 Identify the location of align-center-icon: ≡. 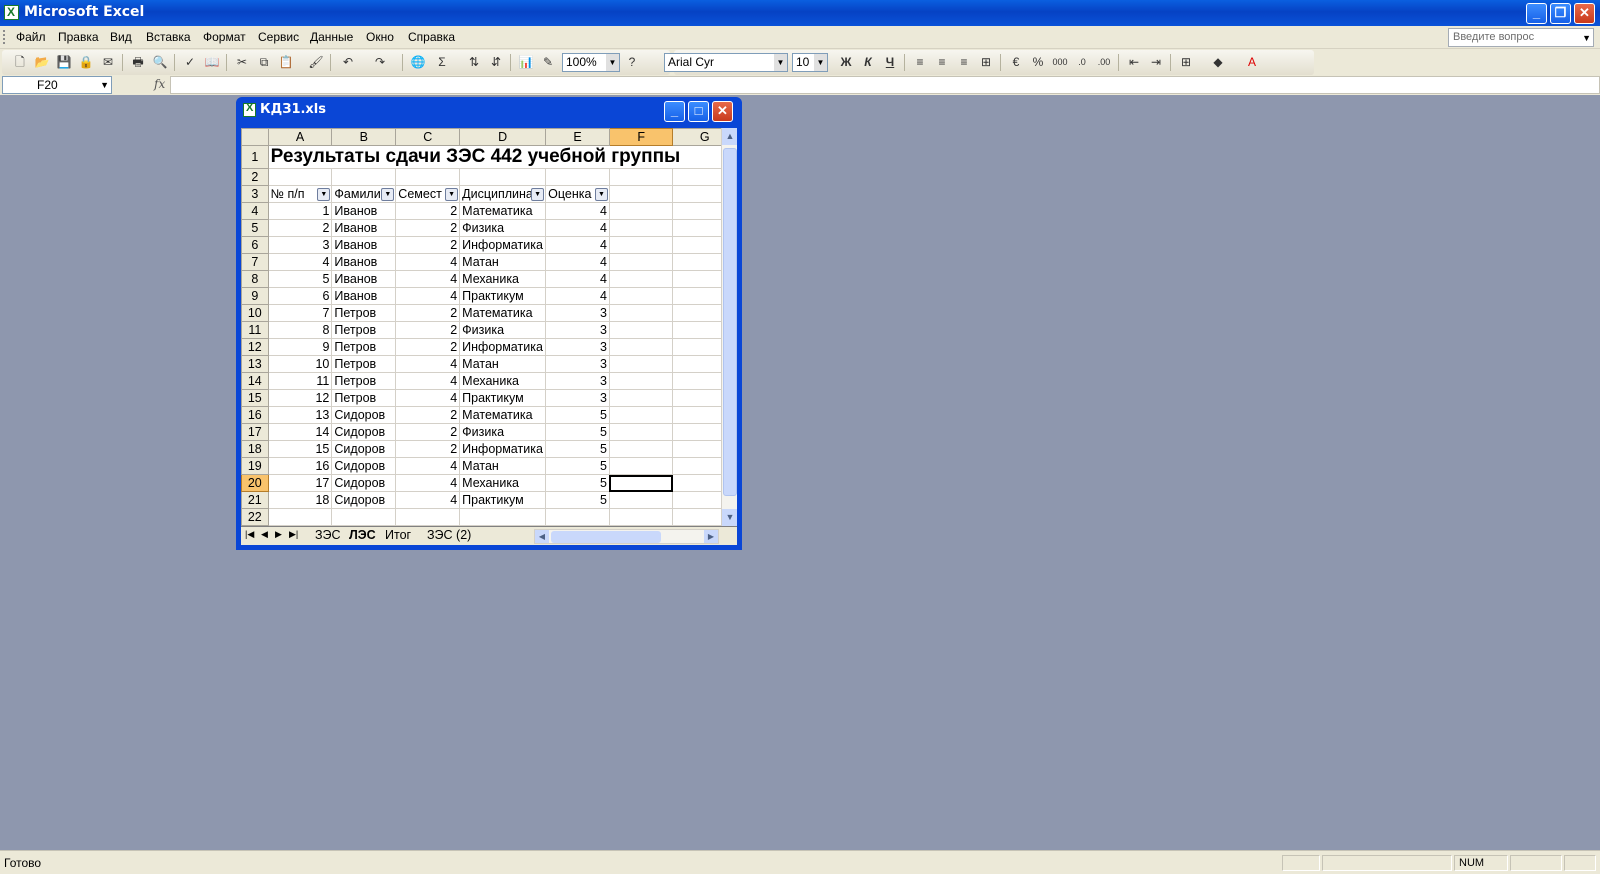
(942, 62).